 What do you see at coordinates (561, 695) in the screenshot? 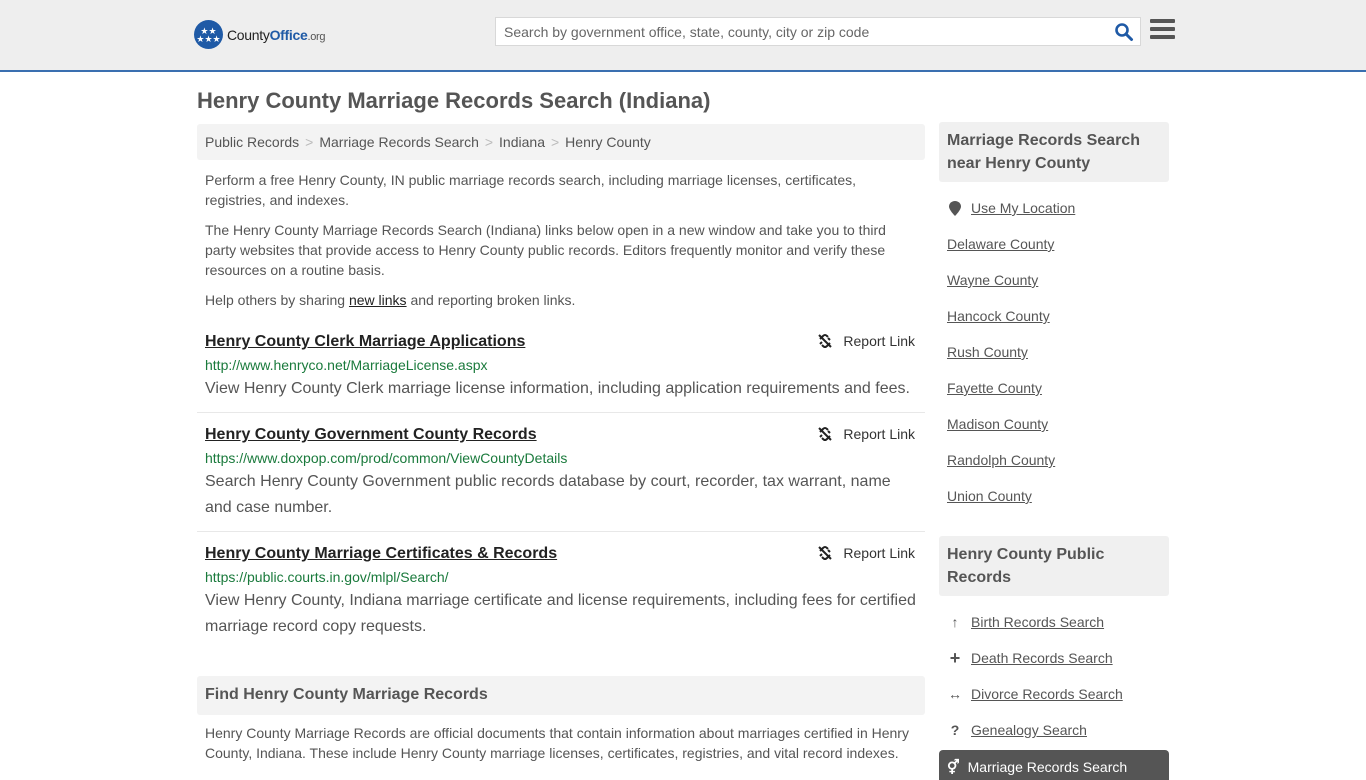
I see `find-section-heading: Find Henry County Marriage Records` at bounding box center [561, 695].